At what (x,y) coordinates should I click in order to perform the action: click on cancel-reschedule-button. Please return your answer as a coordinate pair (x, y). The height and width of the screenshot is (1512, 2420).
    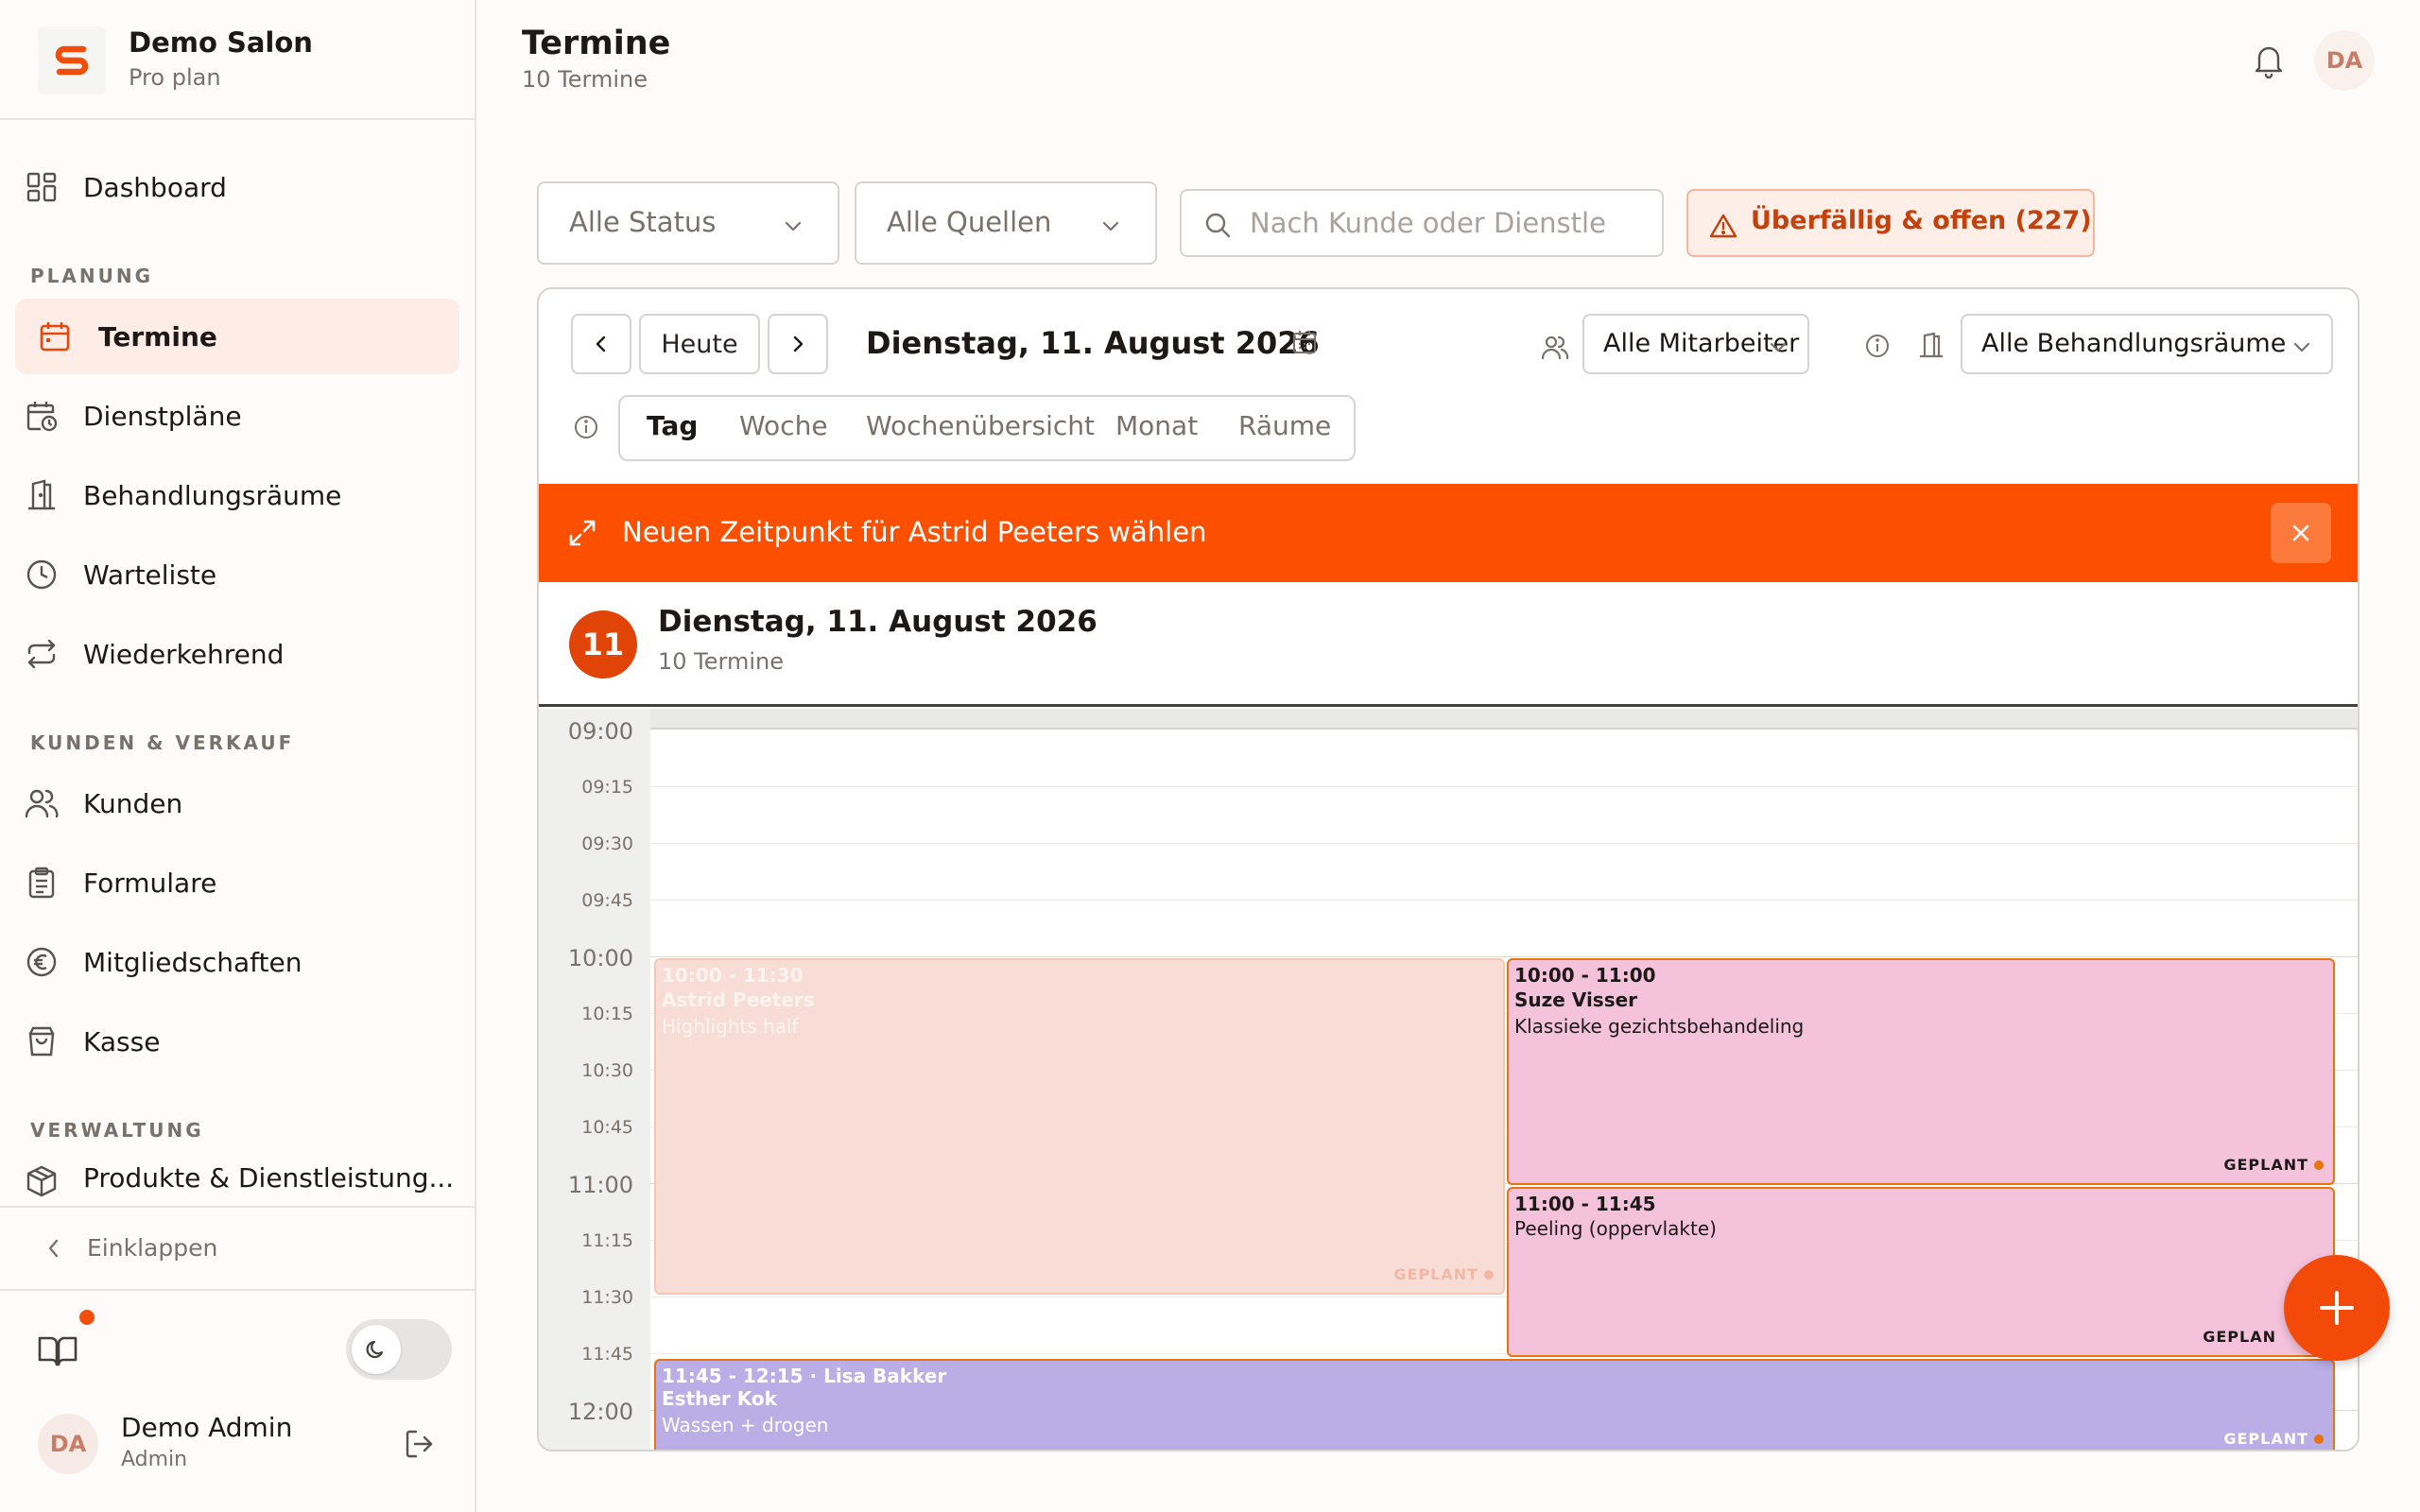
    Looking at the image, I should click on (2301, 533).